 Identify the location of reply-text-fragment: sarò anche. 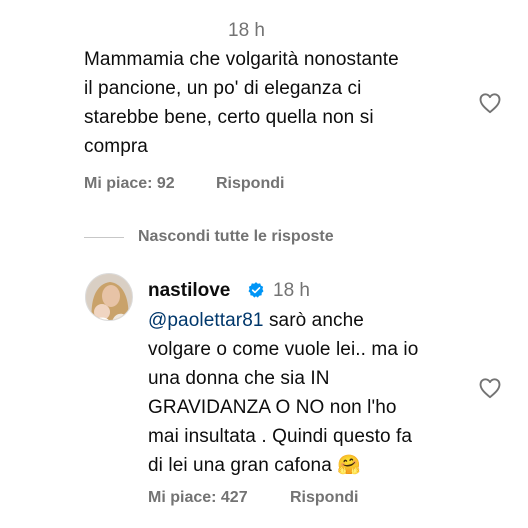
(313, 320).